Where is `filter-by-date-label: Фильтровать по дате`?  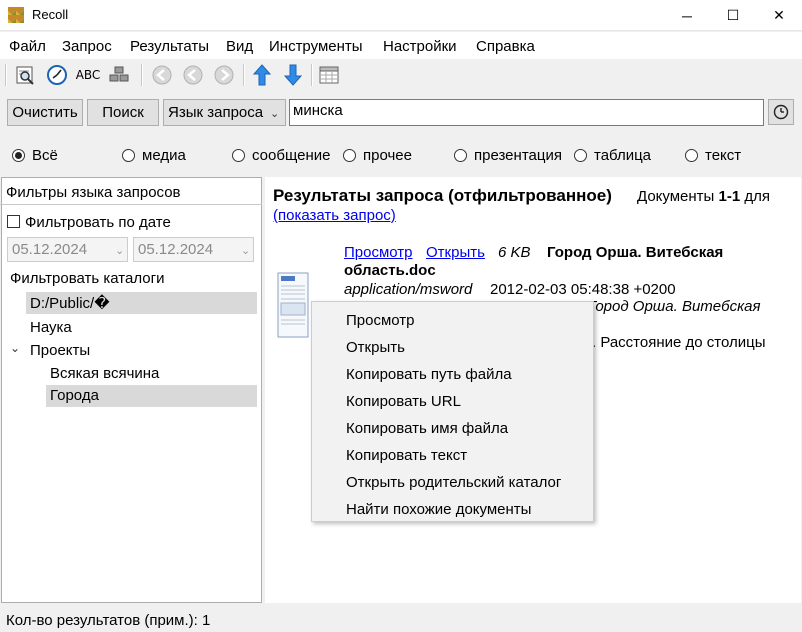 filter-by-date-label: Фильтровать по дате is located at coordinates (98, 222).